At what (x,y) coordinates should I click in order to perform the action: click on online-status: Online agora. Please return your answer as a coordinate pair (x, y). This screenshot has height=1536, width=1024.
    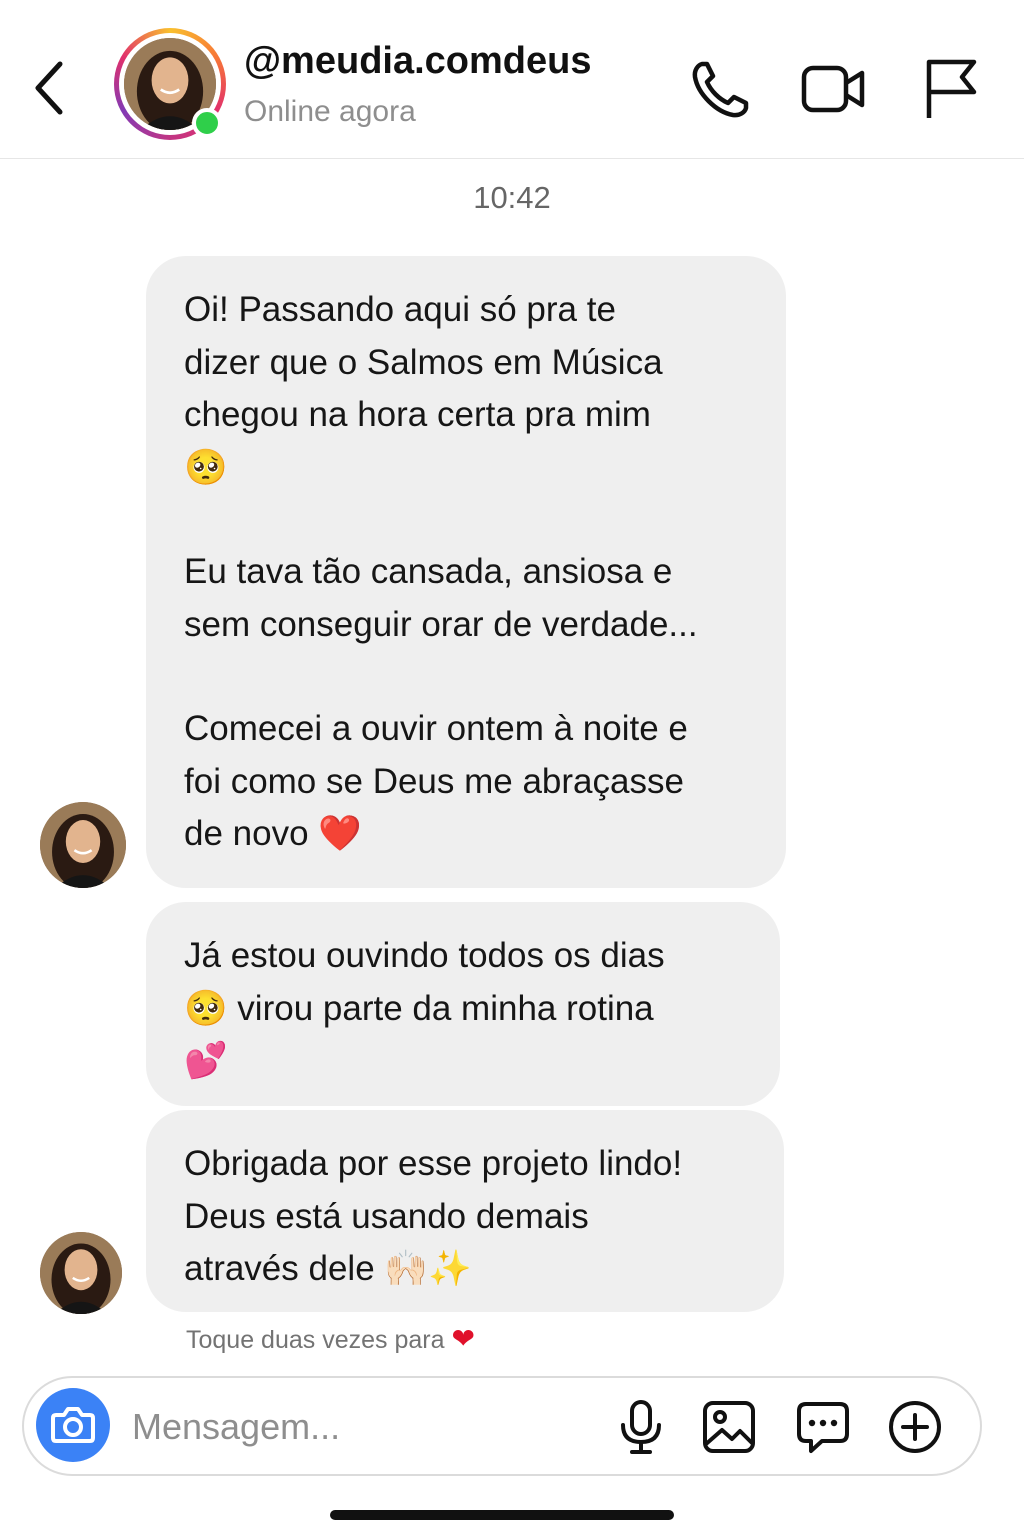
    Looking at the image, I should click on (330, 111).